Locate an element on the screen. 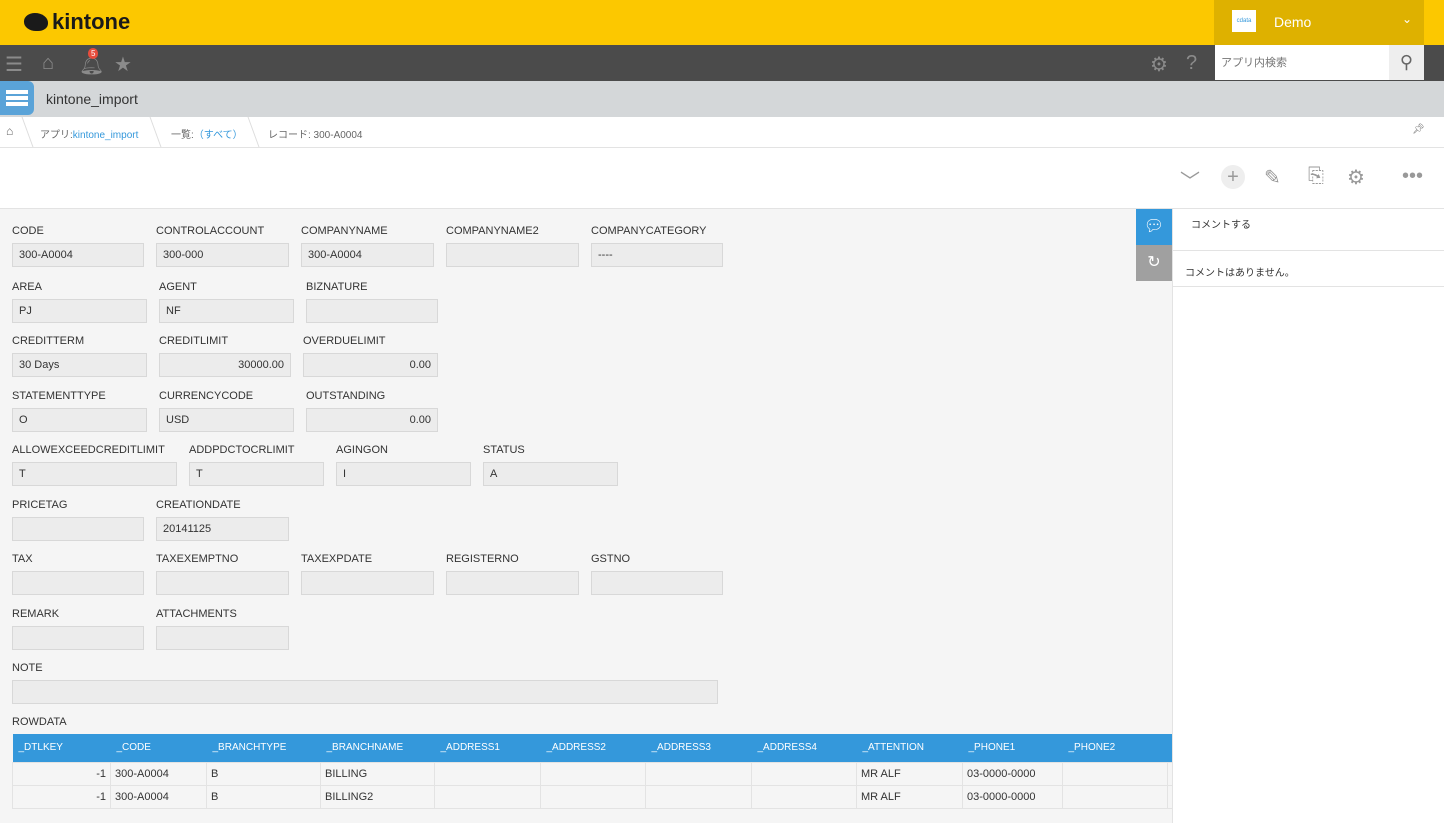 The image size is (1444, 823). field-allowexceedcreditlimit: T is located at coordinates (94, 474).